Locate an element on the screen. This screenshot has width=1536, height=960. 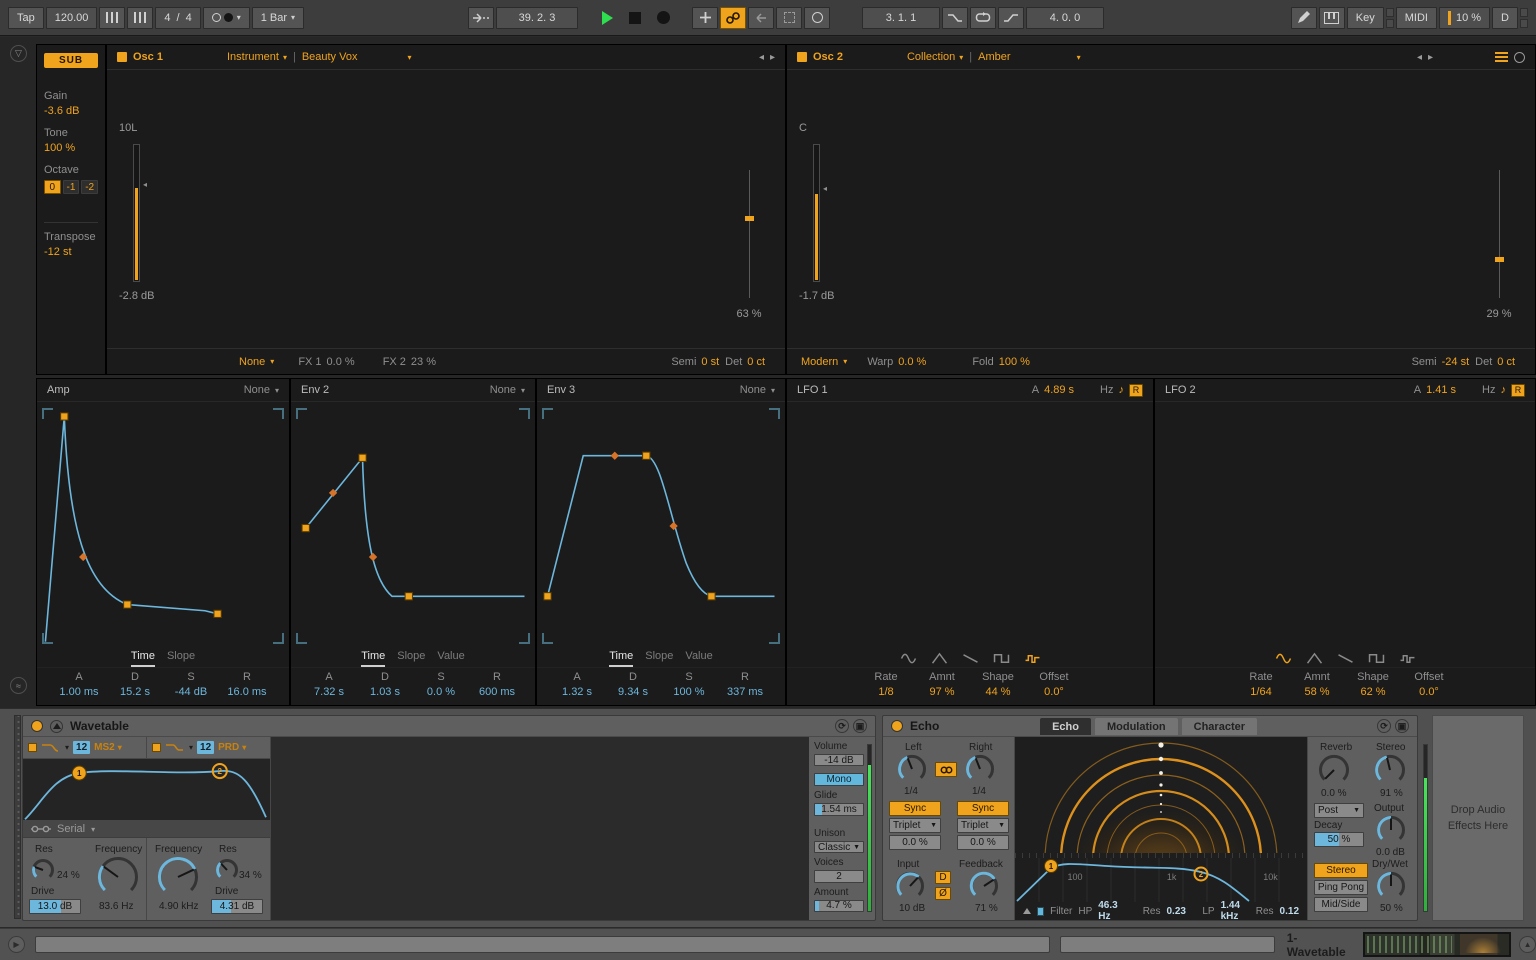
param-value: -44 dB is located at coordinates (191, 692).